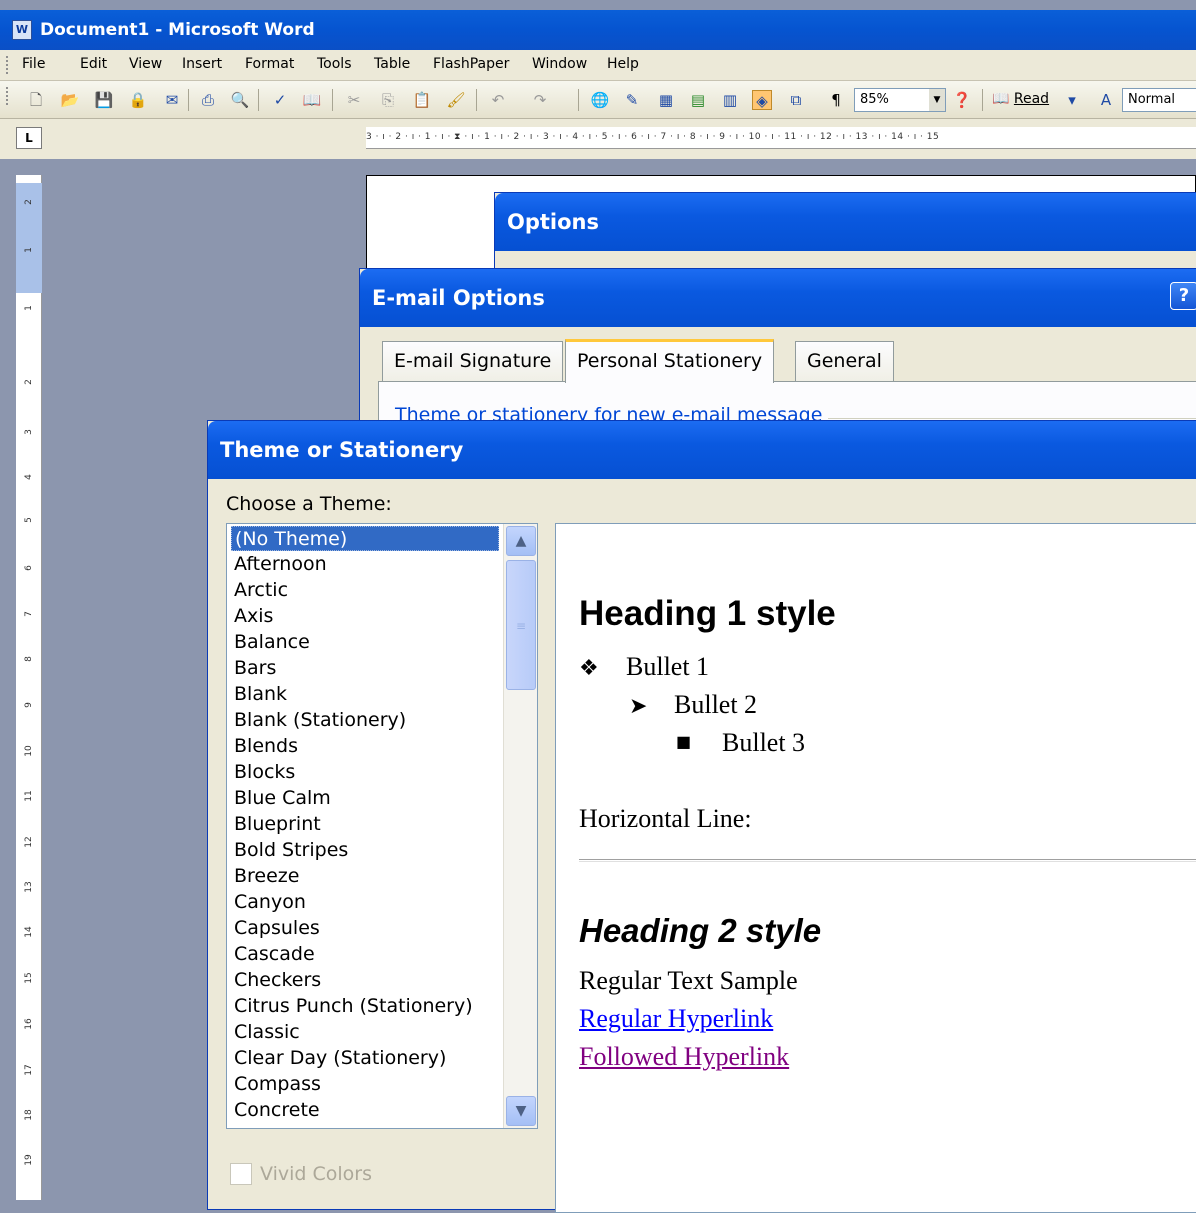 This screenshot has width=1196, height=1213. I want to click on email-options-title-bar: E-mail Options, so click(778, 298).